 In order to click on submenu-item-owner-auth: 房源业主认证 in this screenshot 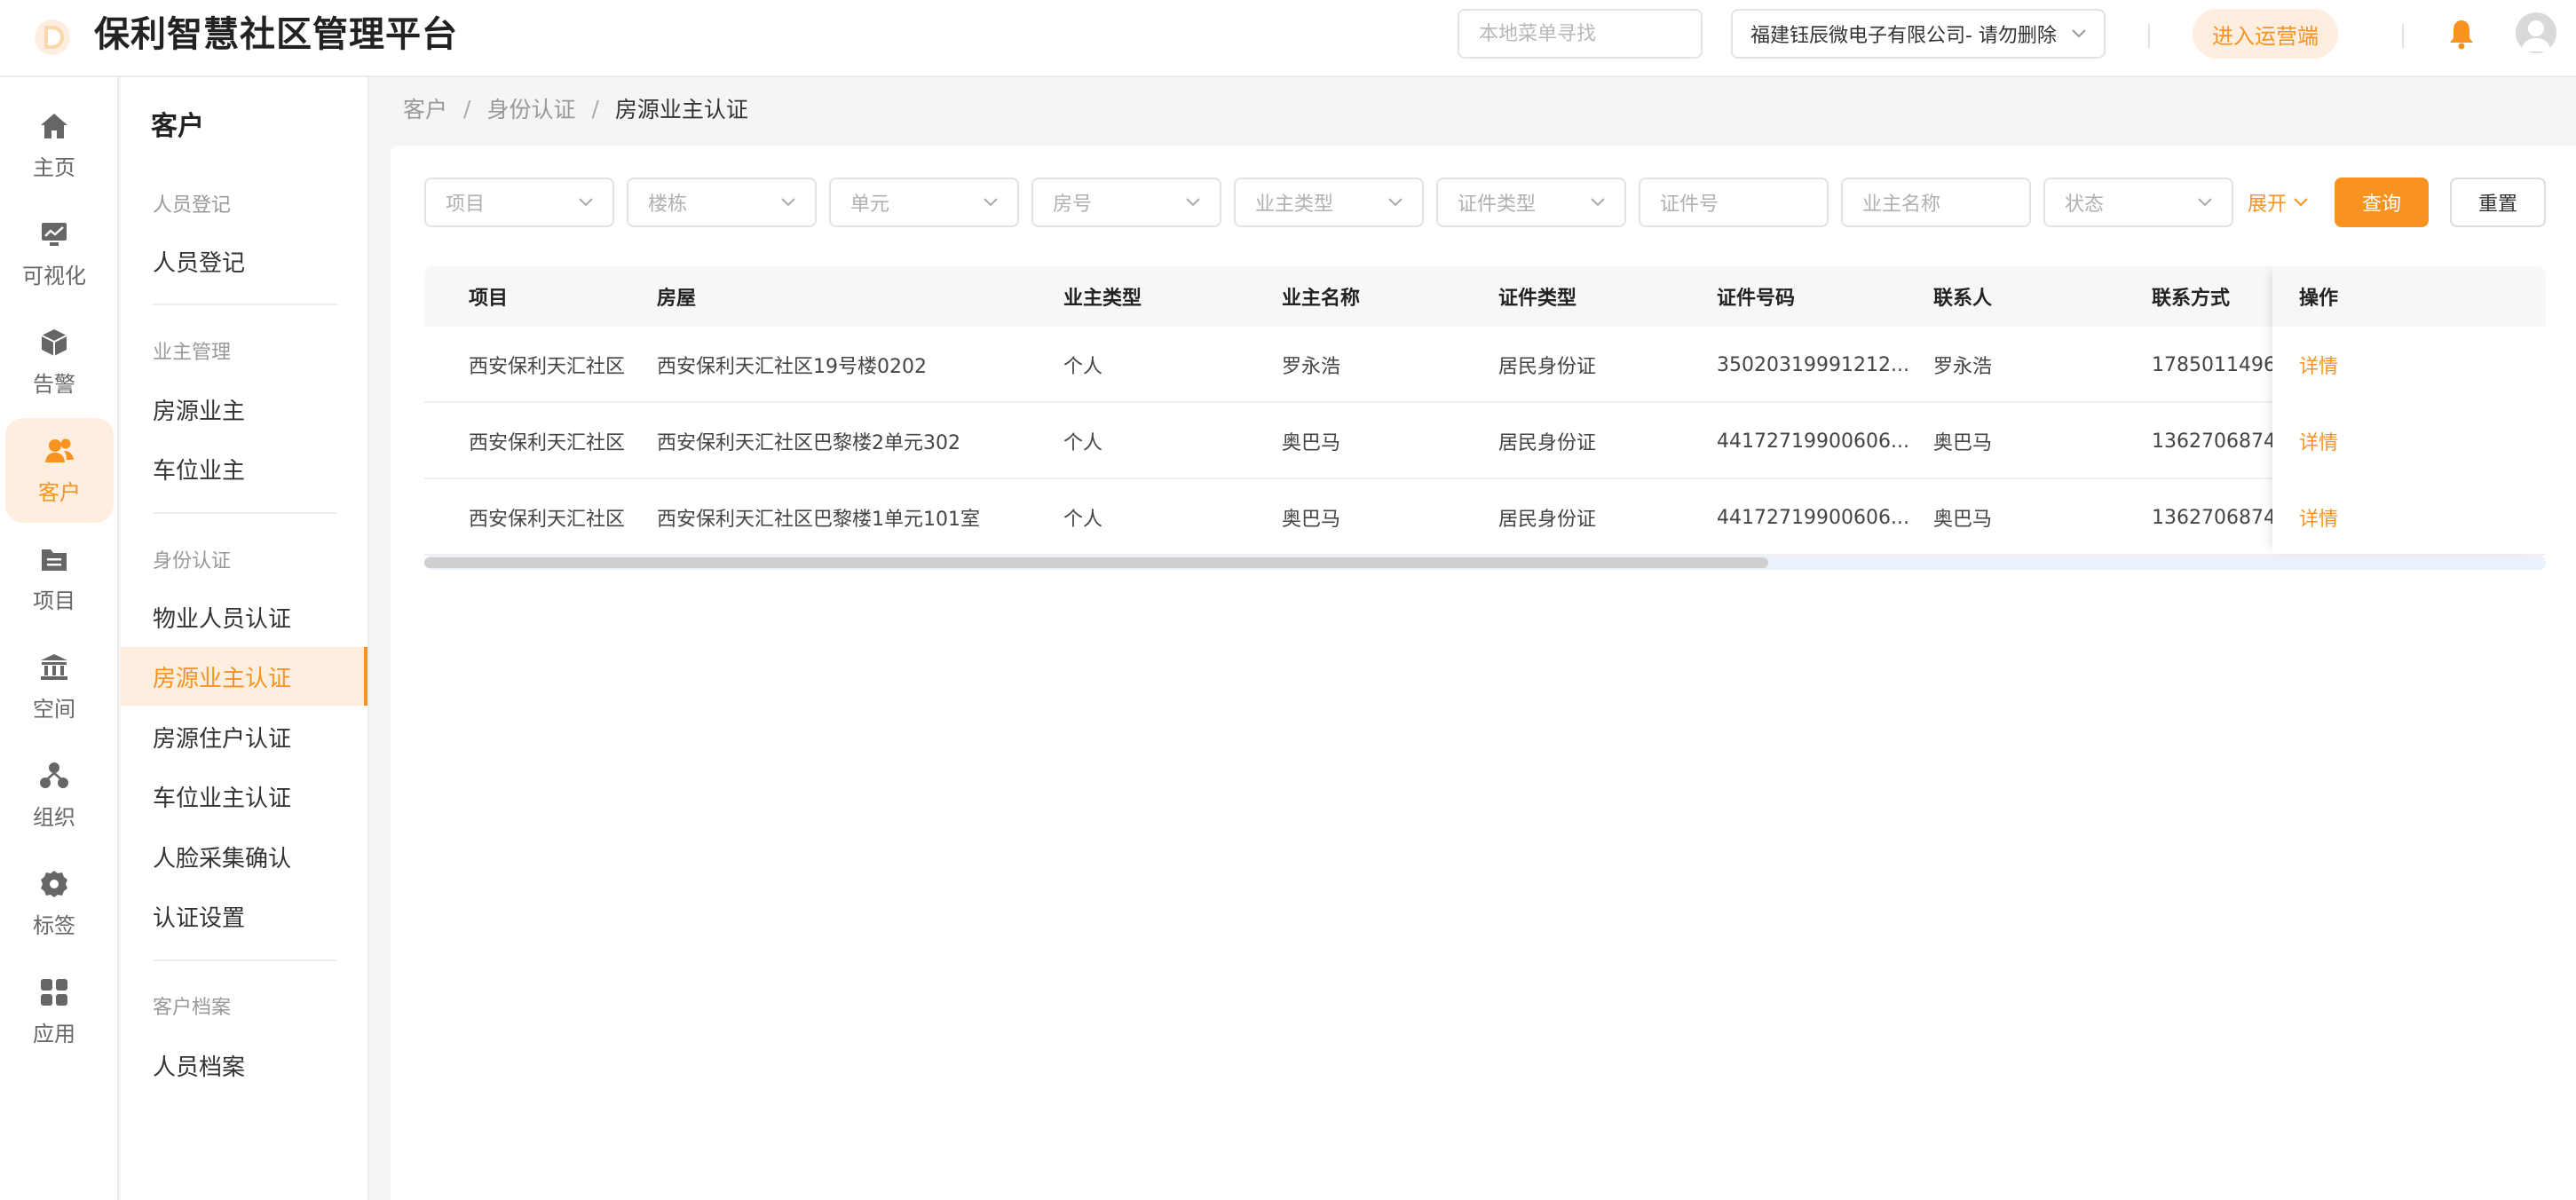, I will do `click(244, 676)`.